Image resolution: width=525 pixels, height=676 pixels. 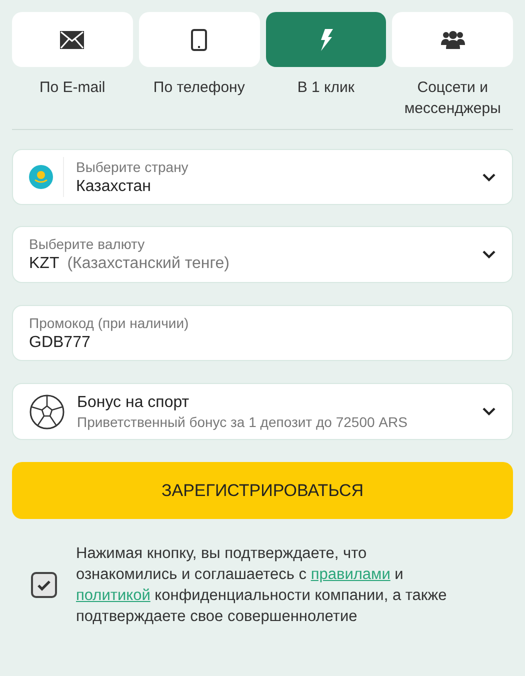 I want to click on field-label: Выберите валюту, so click(x=87, y=244).